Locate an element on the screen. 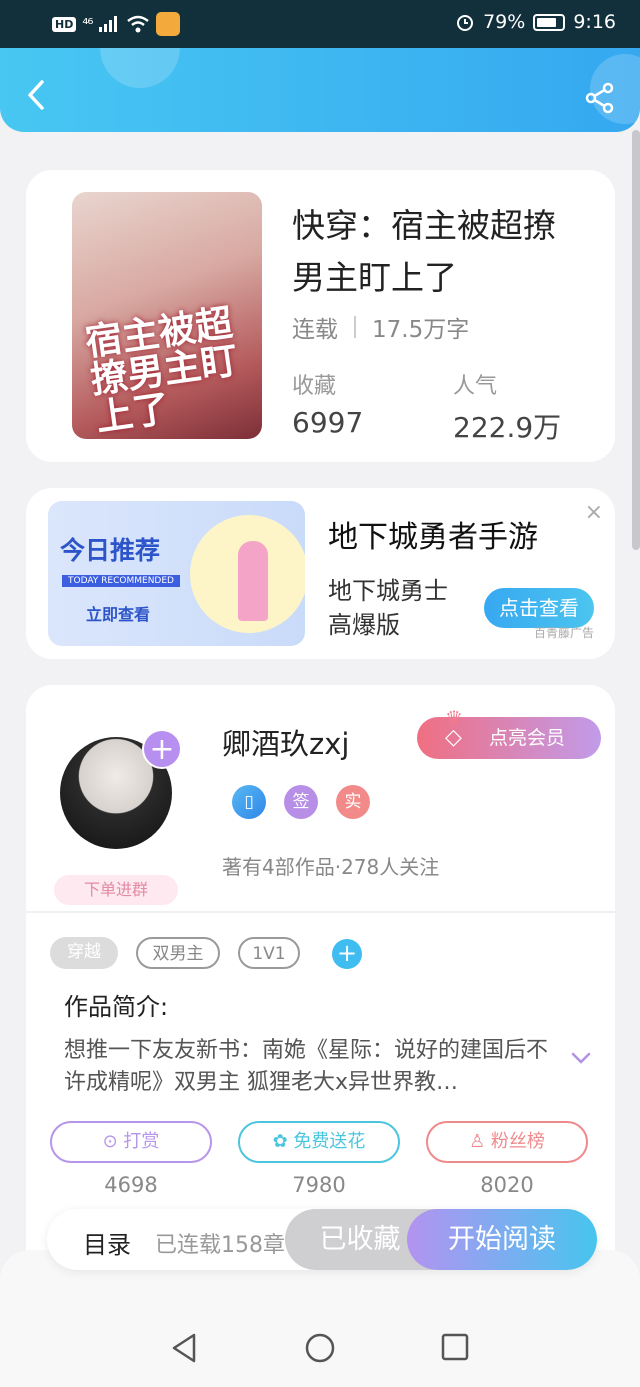 Image resolution: width=640 pixels, height=1387 pixels. signal-icon: ⁴⁶ is located at coordinates (87, 24).